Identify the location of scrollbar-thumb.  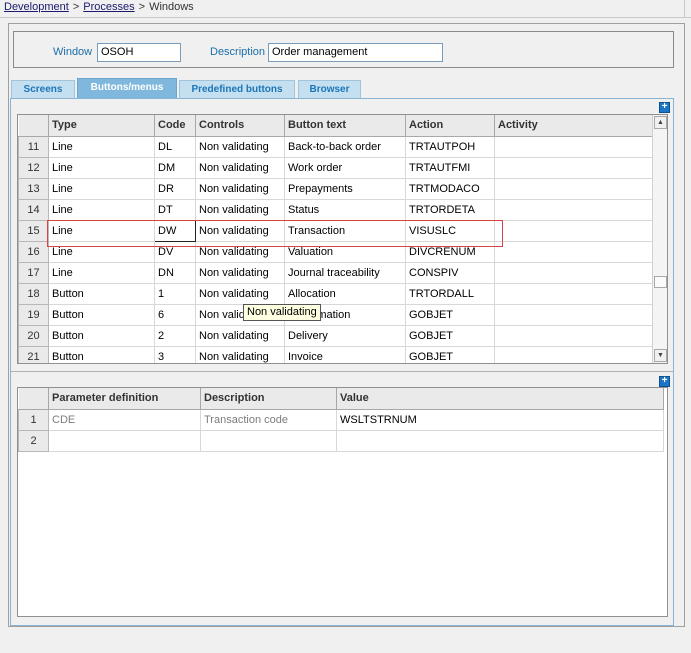
(660, 282).